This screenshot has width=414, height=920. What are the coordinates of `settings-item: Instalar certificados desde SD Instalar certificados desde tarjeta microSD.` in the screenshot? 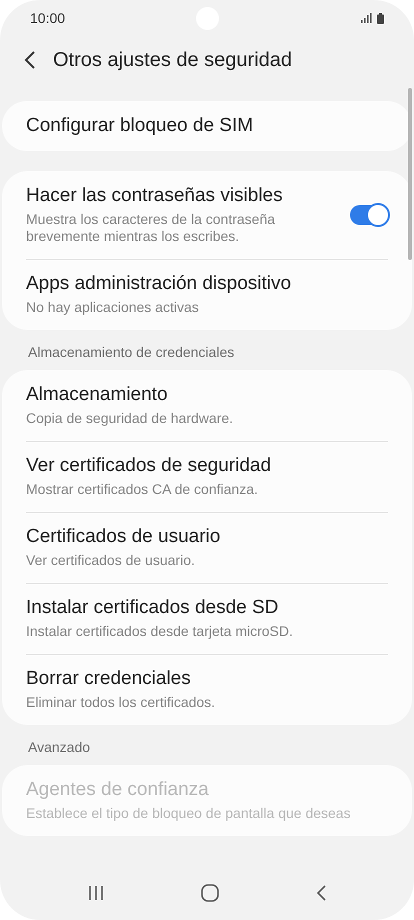 It's located at (207, 618).